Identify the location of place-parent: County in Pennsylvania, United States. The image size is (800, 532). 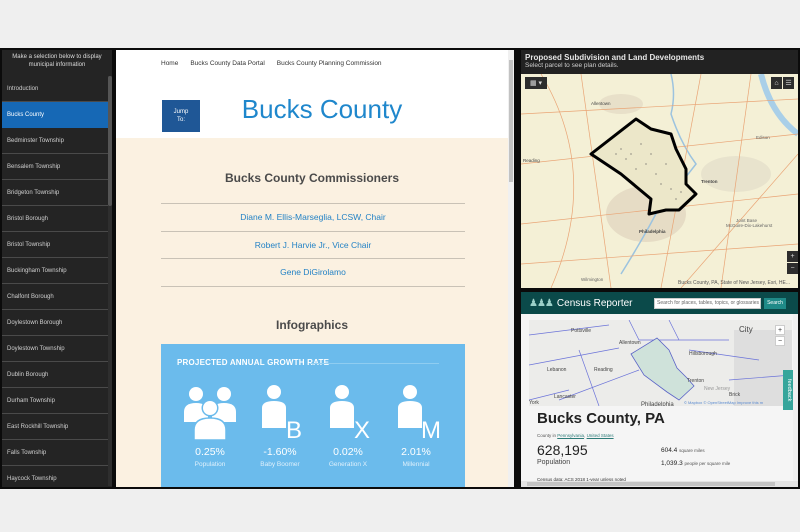
(575, 435).